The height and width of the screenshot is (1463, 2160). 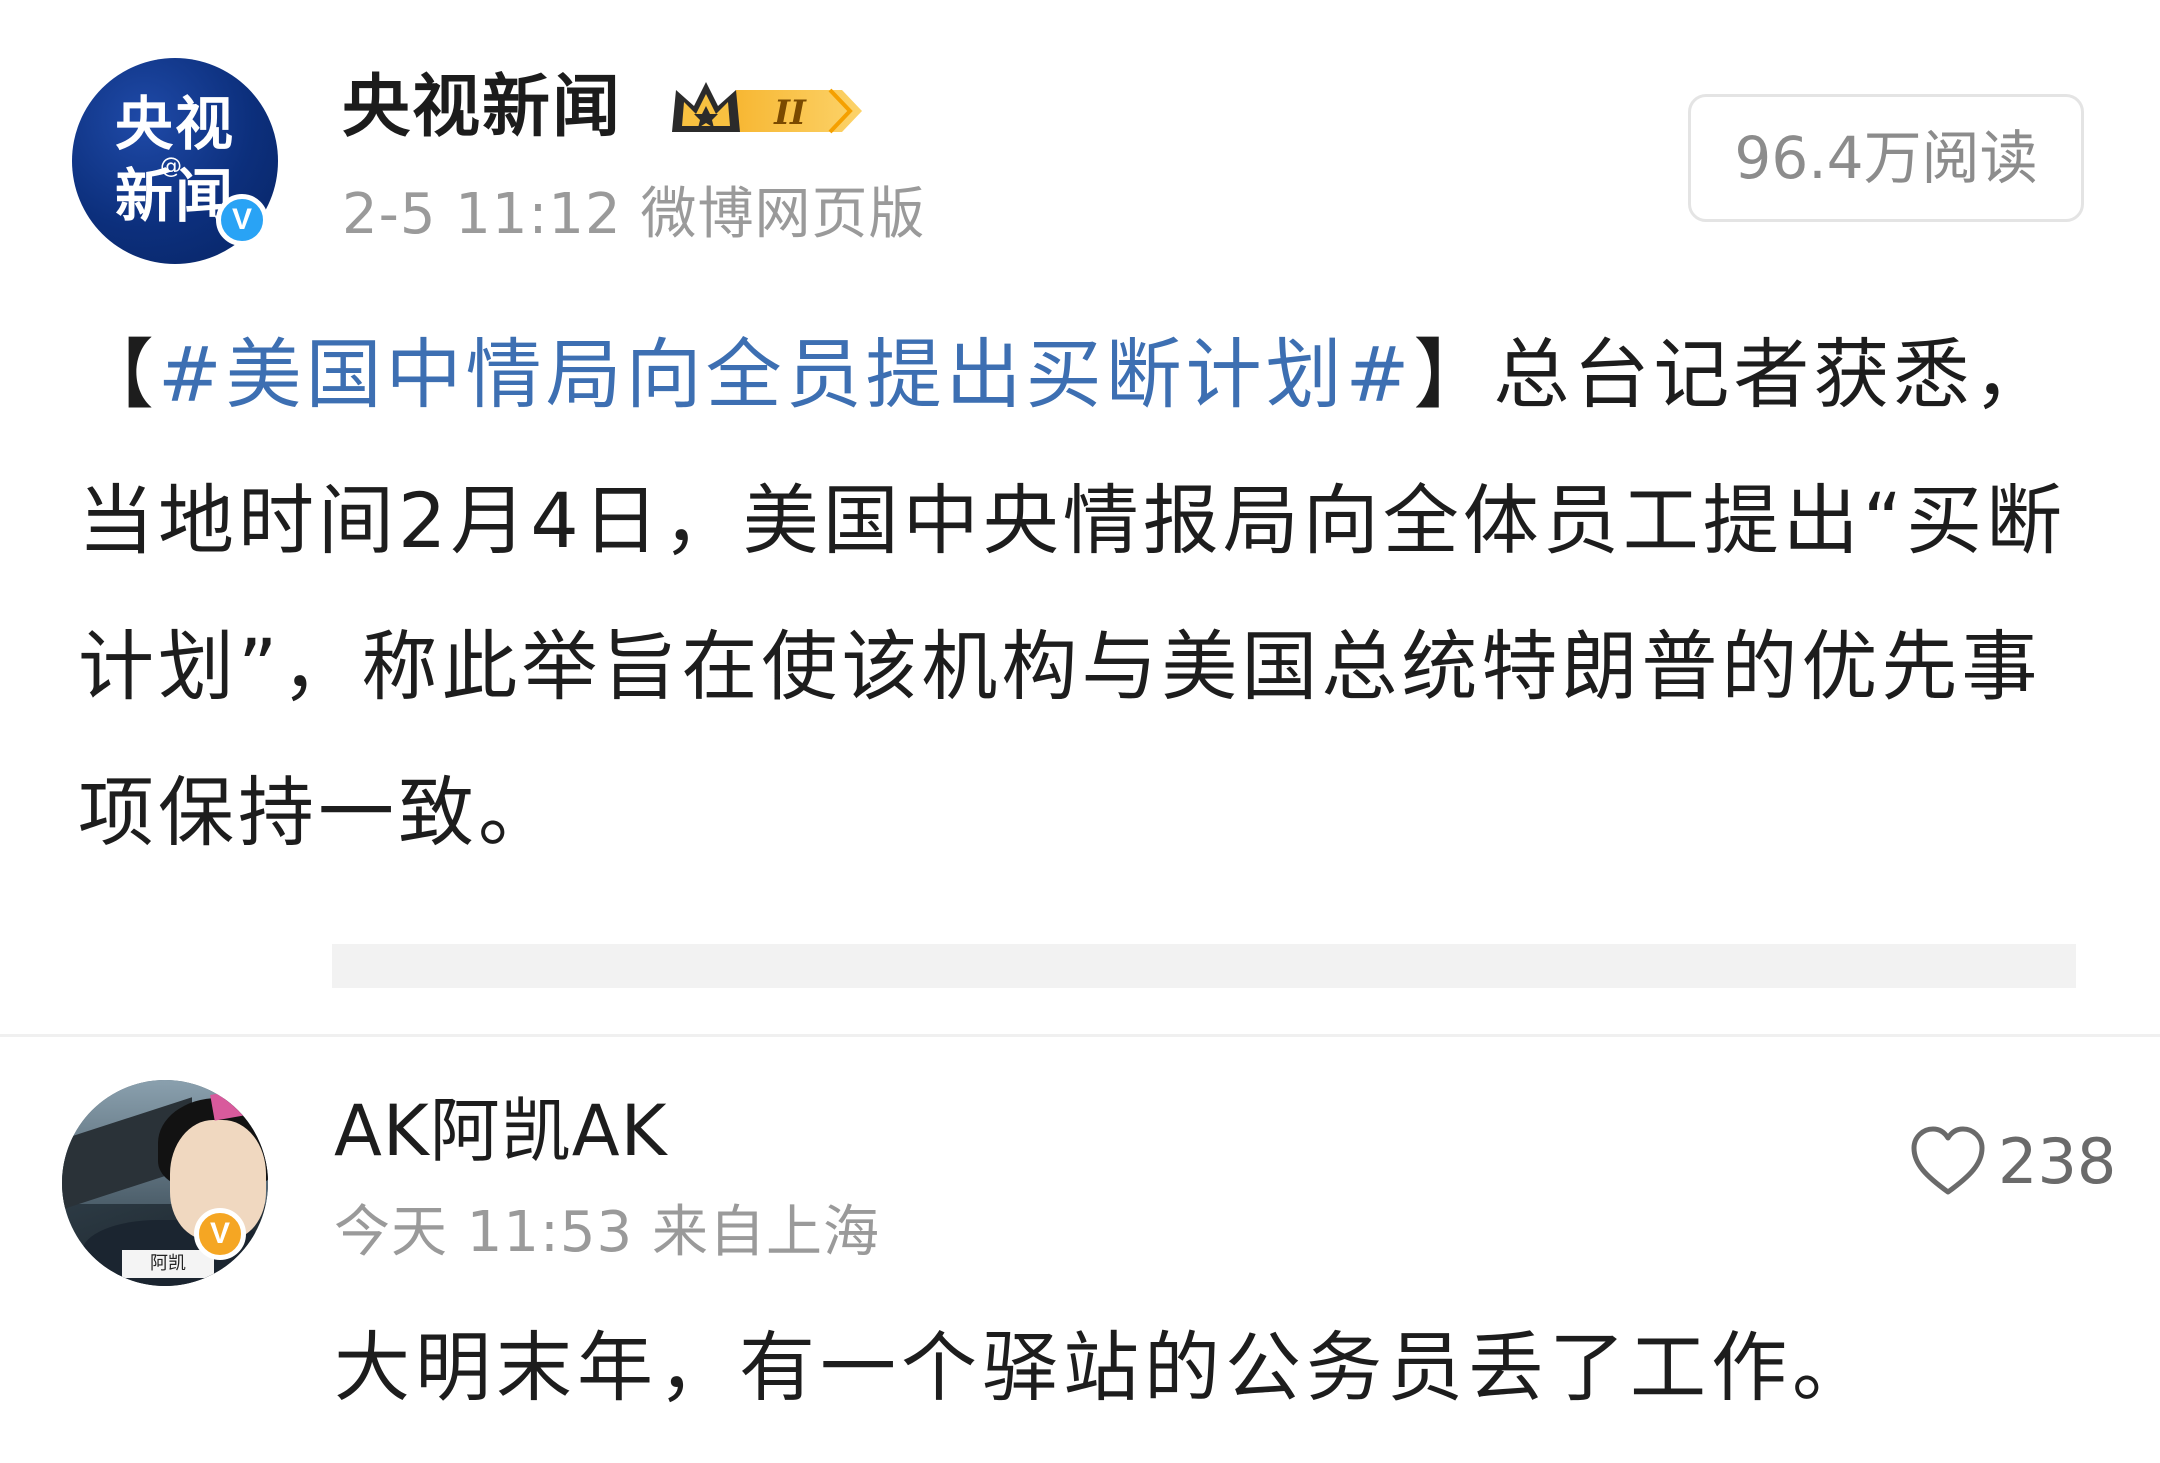 What do you see at coordinates (634, 214) in the screenshot?
I see `post-meta: 2-5 11:12 微博网页版` at bounding box center [634, 214].